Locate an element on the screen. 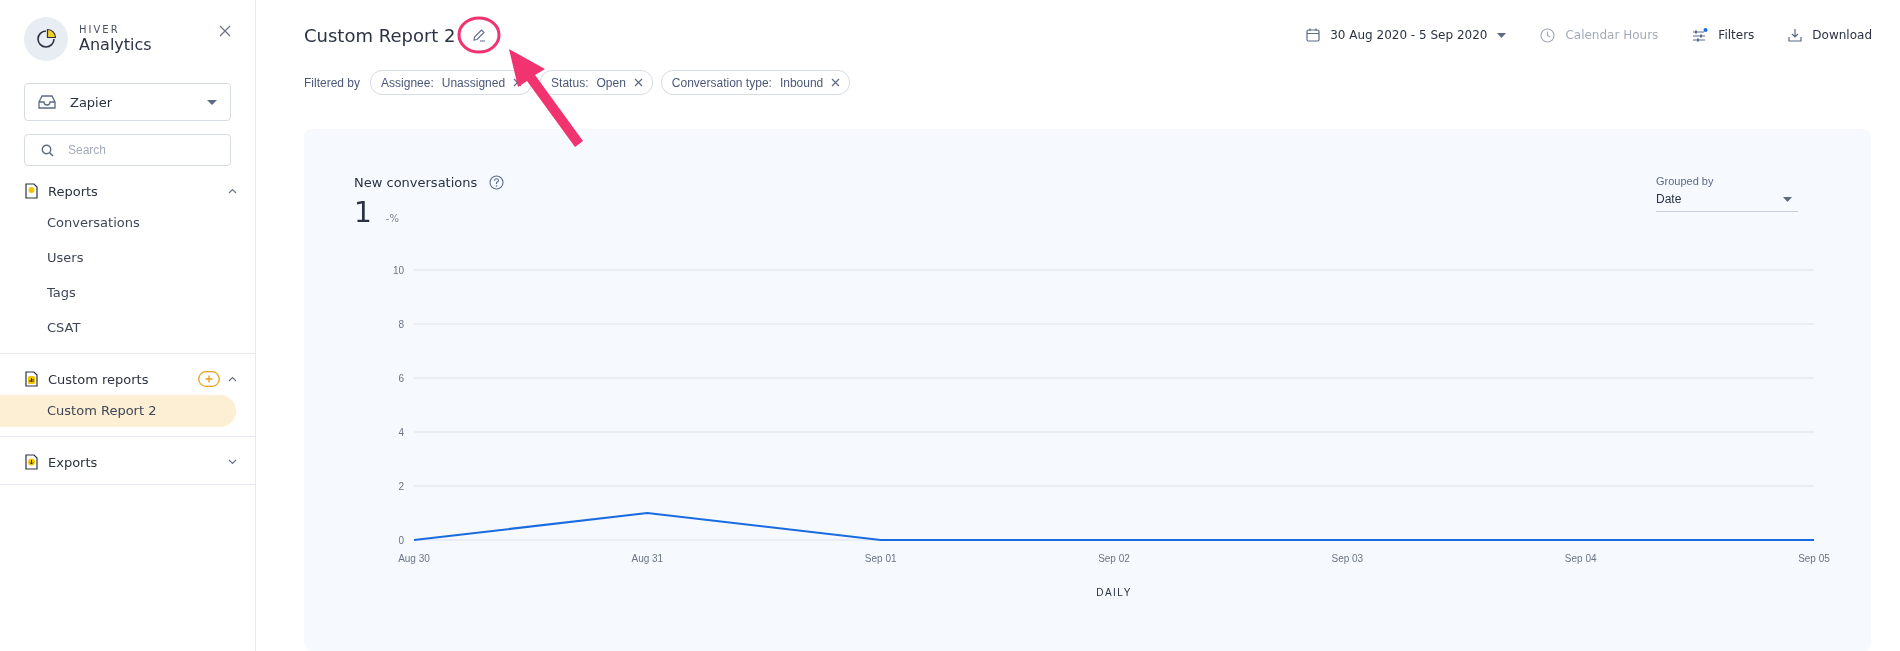 This screenshot has height=651, width=1900. chart-document-icon is located at coordinates (31, 379).